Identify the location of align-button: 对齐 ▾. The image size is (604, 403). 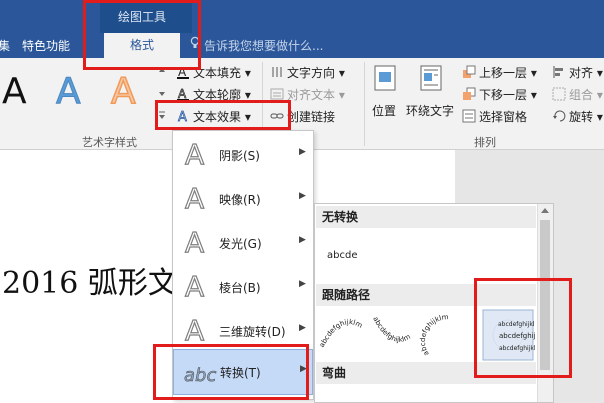
(577, 72).